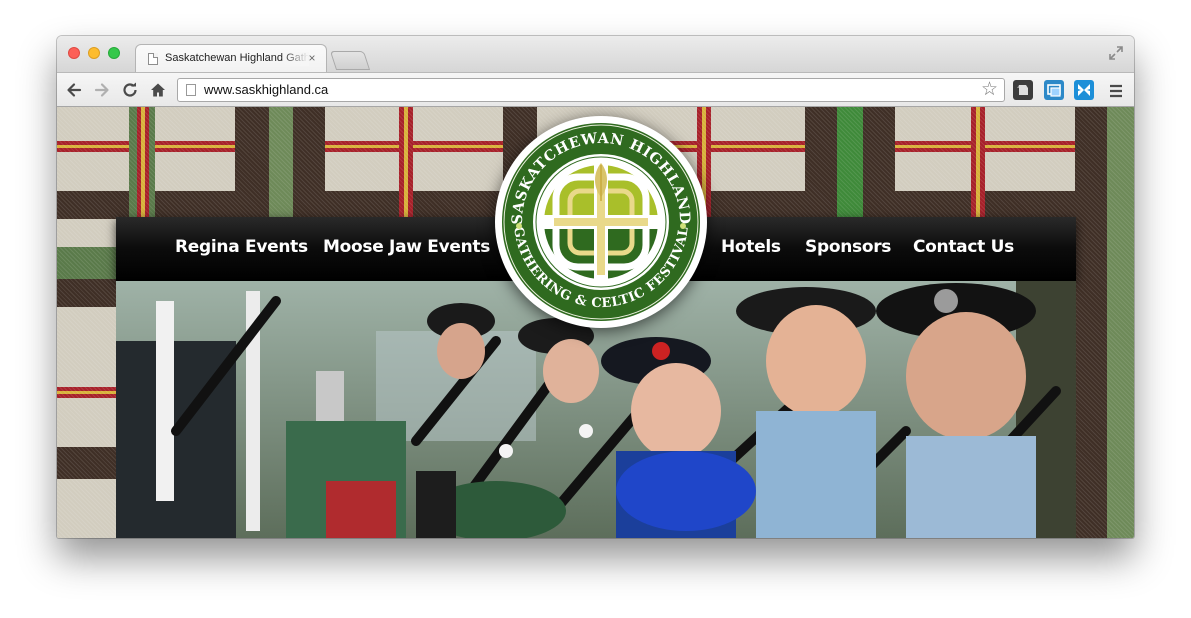  What do you see at coordinates (74, 53) in the screenshot?
I see `close-window-button` at bounding box center [74, 53].